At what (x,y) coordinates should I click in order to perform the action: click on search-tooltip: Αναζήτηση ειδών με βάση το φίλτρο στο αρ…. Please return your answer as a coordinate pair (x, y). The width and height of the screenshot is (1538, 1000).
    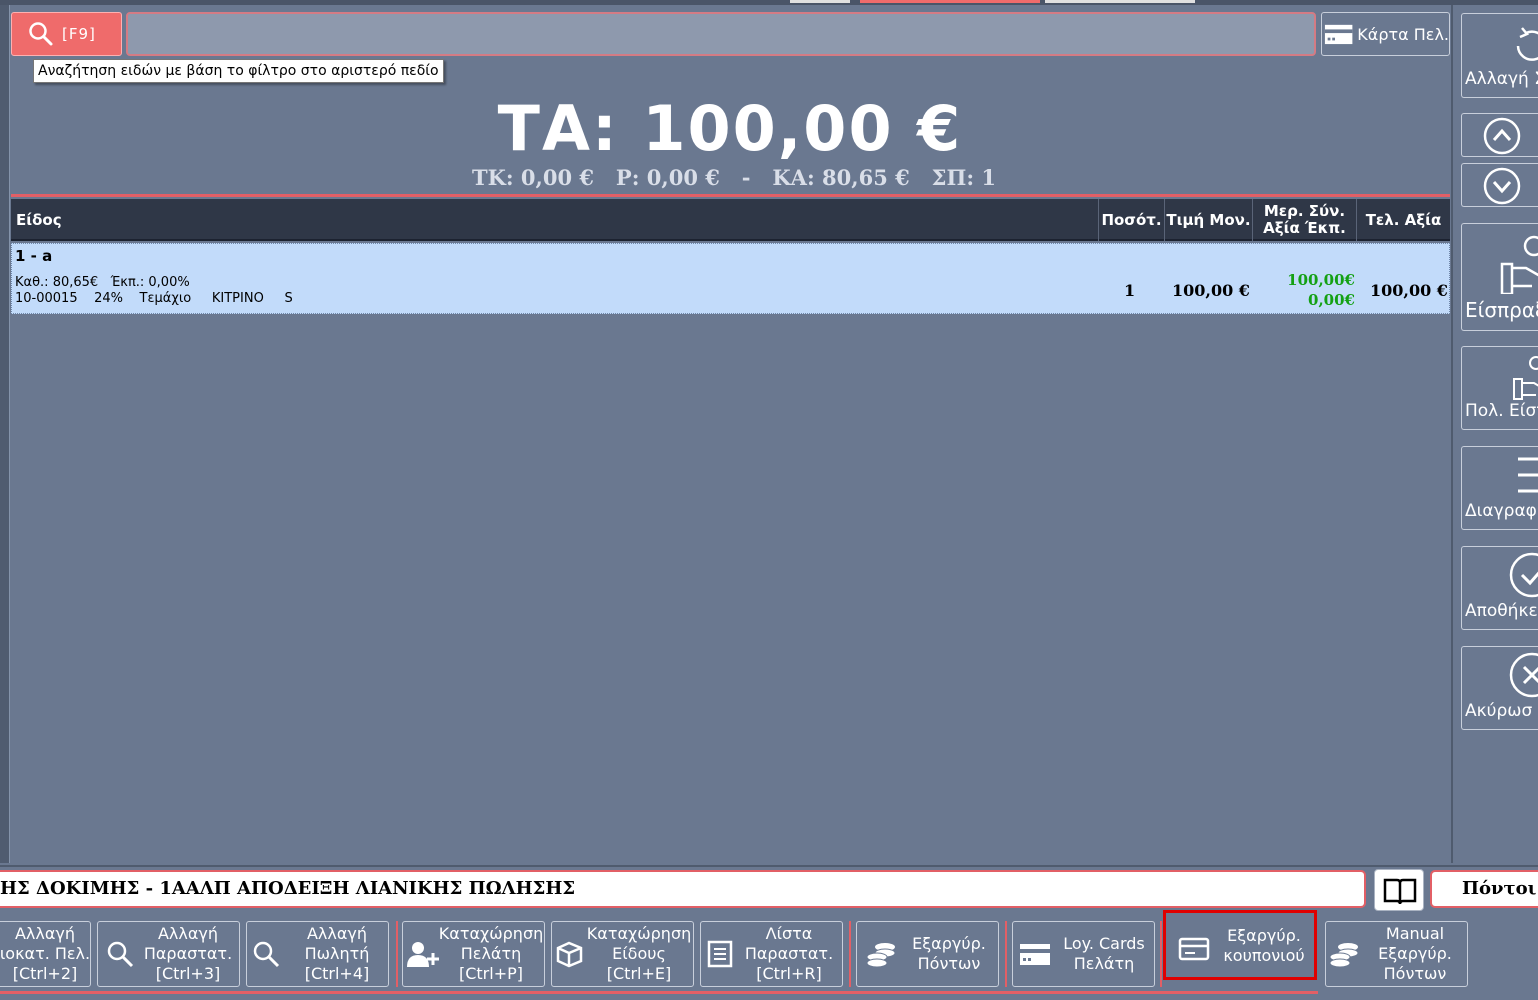
    Looking at the image, I should click on (238, 71).